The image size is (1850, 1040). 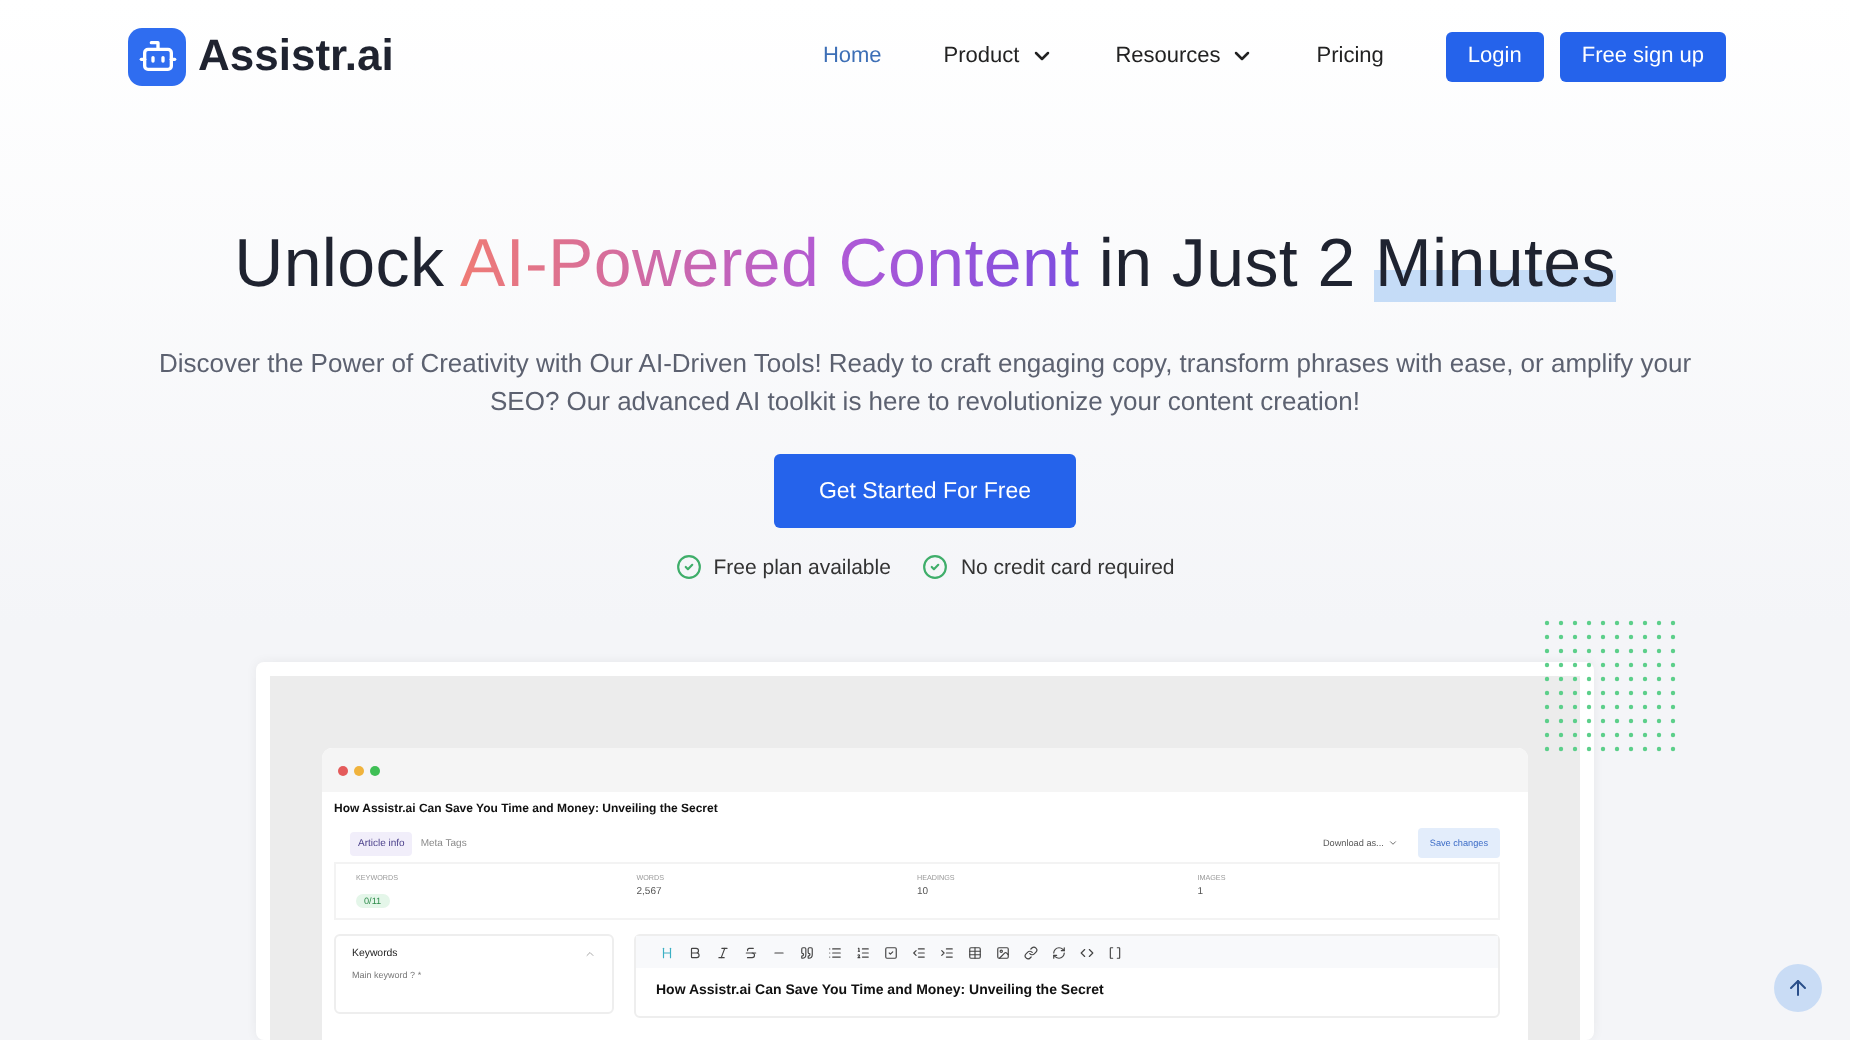 What do you see at coordinates (852, 56) in the screenshot?
I see `nav-link: Home` at bounding box center [852, 56].